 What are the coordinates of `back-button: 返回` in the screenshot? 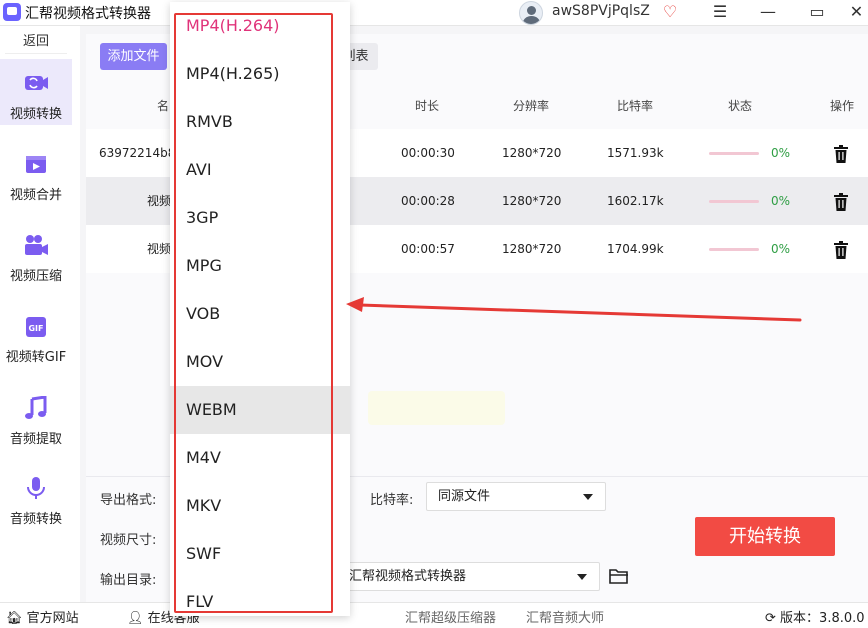 It's located at (36, 42).